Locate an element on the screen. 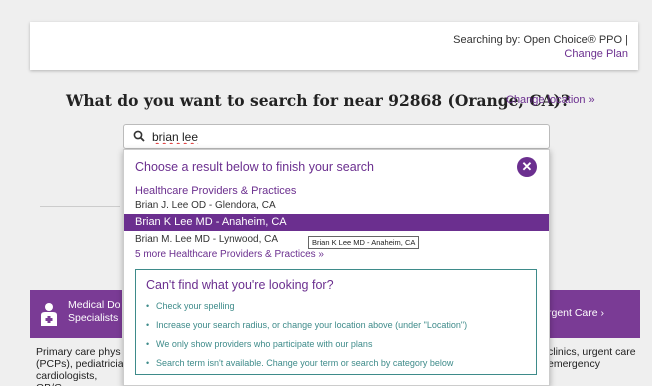 Image resolution: width=652 pixels, height=386 pixels. searching-by-text: Searching by: Open Choice® PPO | is located at coordinates (540, 40).